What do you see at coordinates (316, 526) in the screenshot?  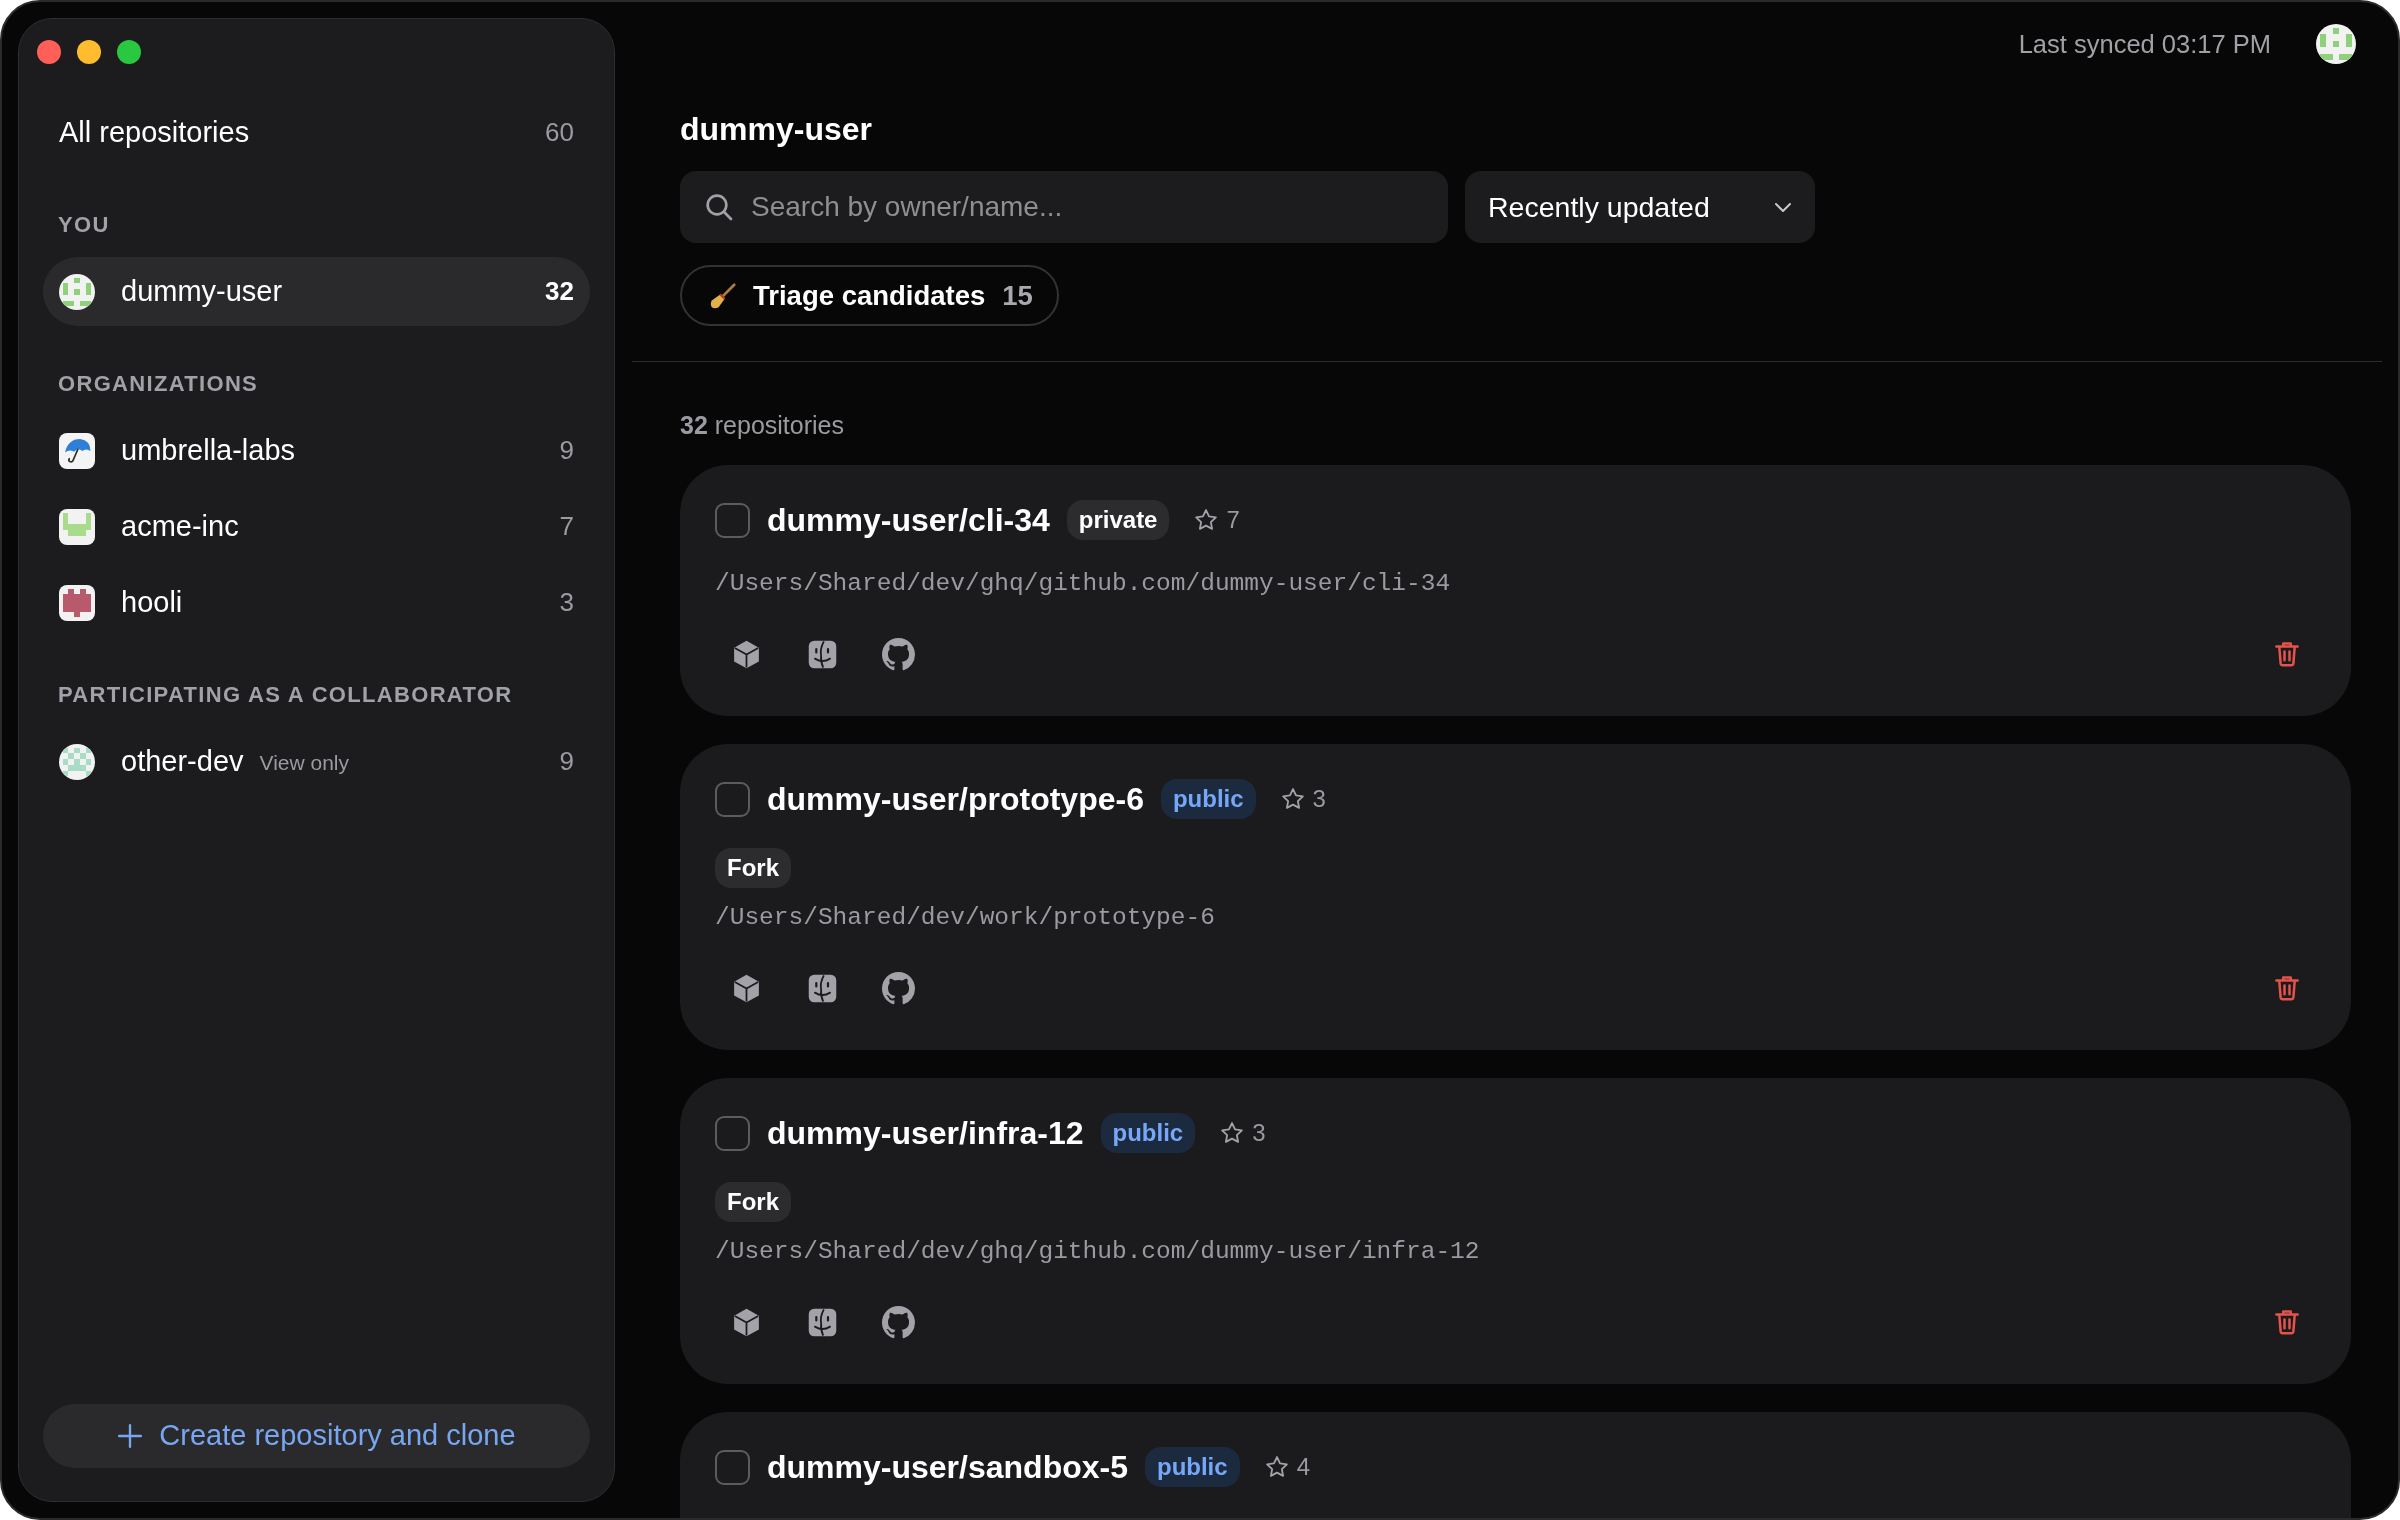 I see `sidebar-item: acme-inc 7` at bounding box center [316, 526].